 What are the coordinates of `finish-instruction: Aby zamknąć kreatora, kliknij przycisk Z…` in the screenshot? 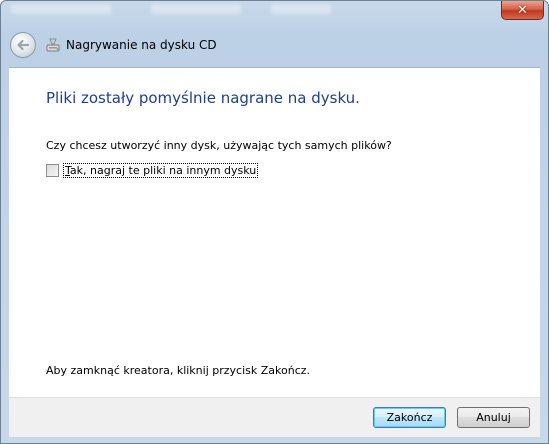 It's located at (178, 370).